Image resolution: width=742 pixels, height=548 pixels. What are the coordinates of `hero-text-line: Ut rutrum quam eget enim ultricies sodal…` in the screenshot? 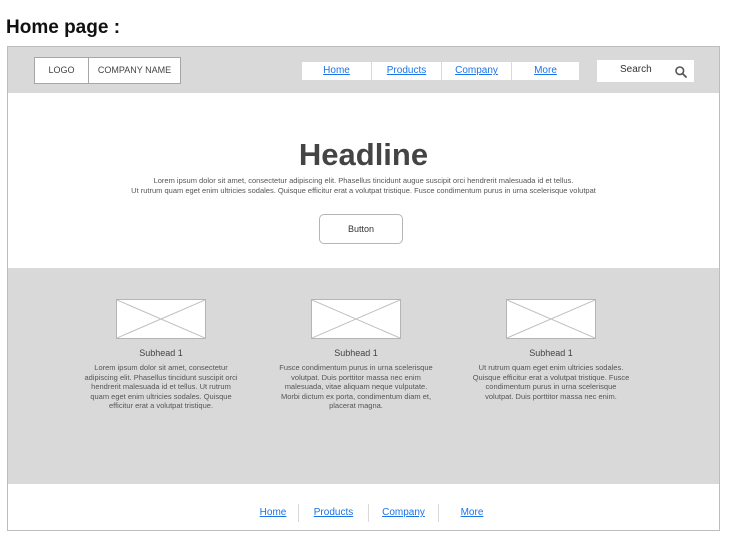 It's located at (363, 190).